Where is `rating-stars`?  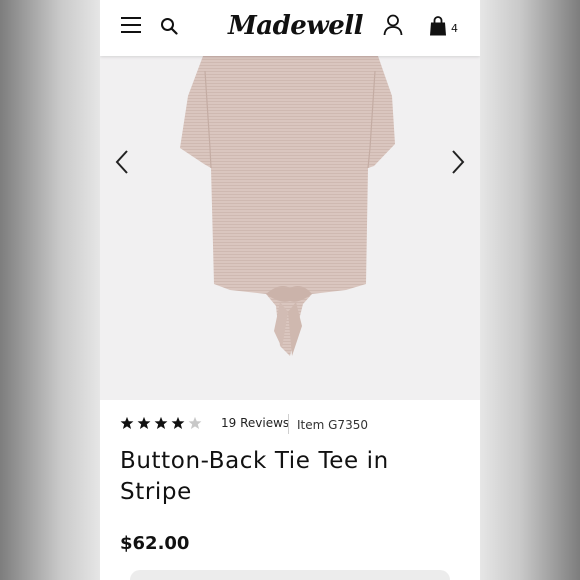 rating-stars is located at coordinates (161, 423).